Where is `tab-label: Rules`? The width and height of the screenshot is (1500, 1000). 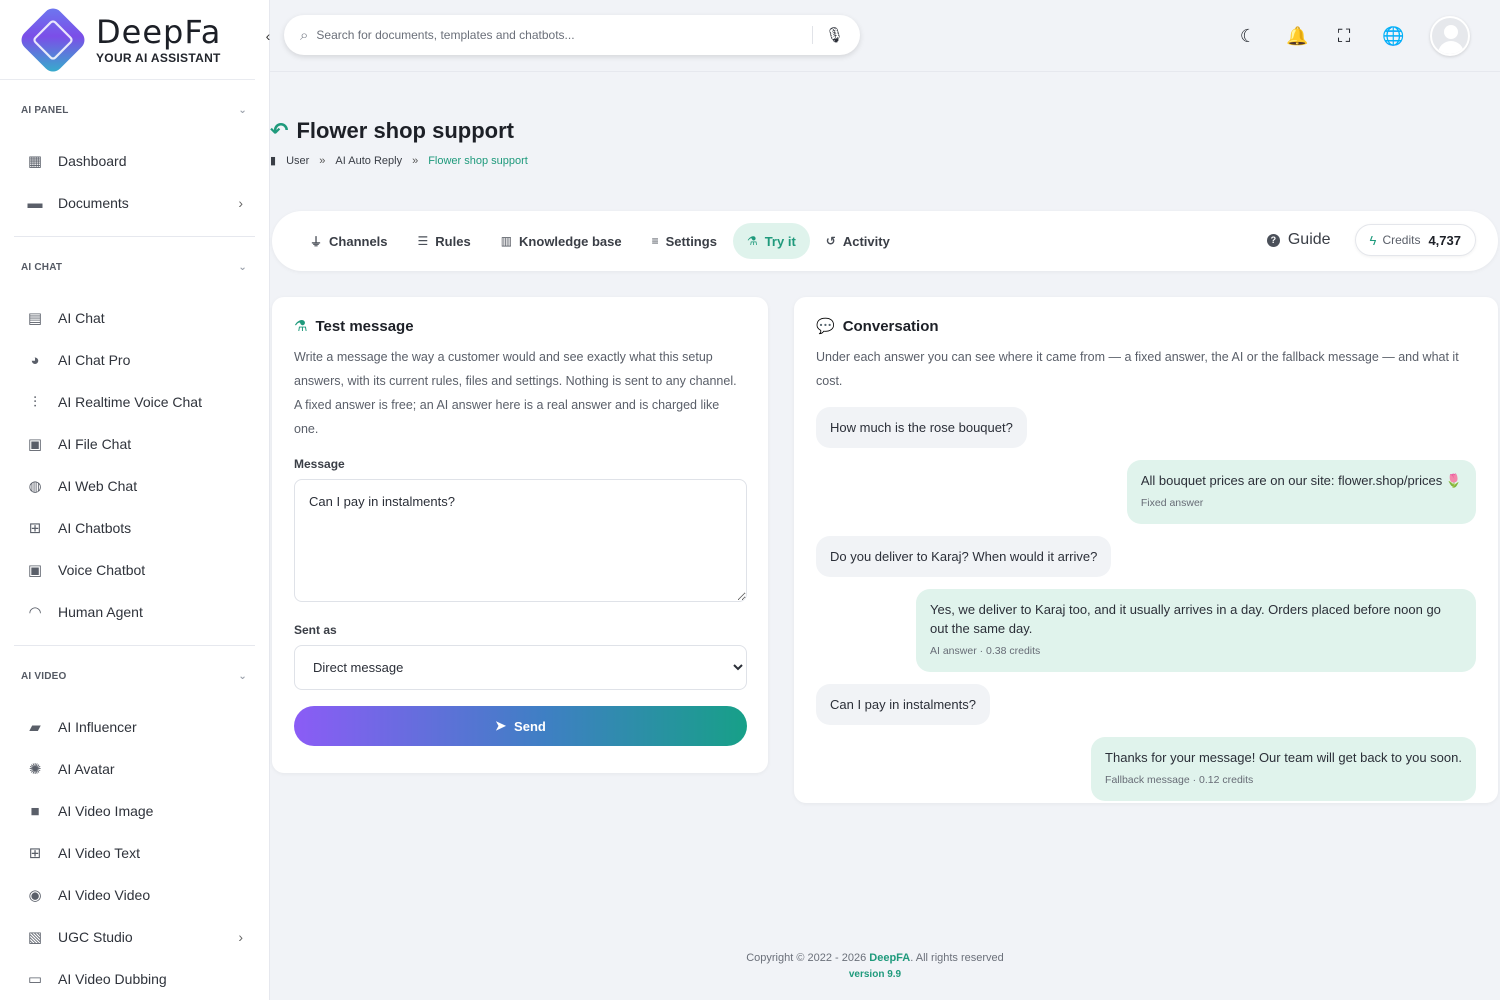
tab-label: Rules is located at coordinates (453, 241).